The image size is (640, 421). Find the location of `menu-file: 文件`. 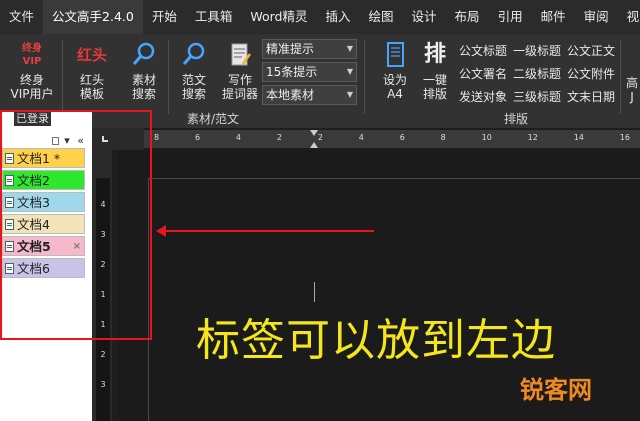

menu-file: 文件 is located at coordinates (21, 17).